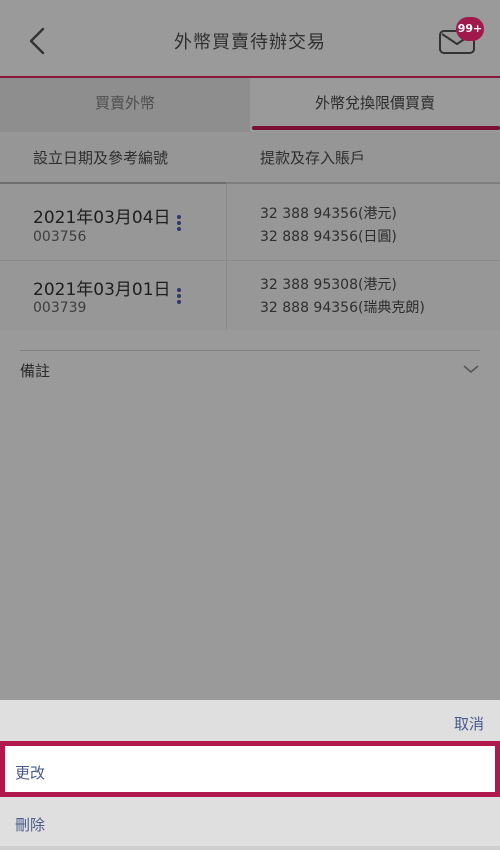 This screenshot has width=500, height=850. I want to click on top-bar: 外幣買賣待辦交易 99+, so click(250, 39).